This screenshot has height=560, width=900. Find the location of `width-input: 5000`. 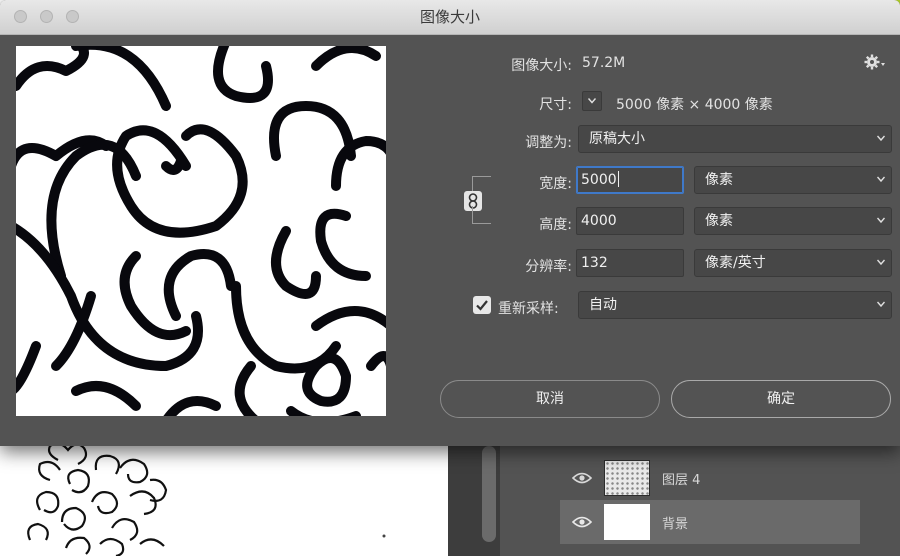

width-input: 5000 is located at coordinates (630, 180).